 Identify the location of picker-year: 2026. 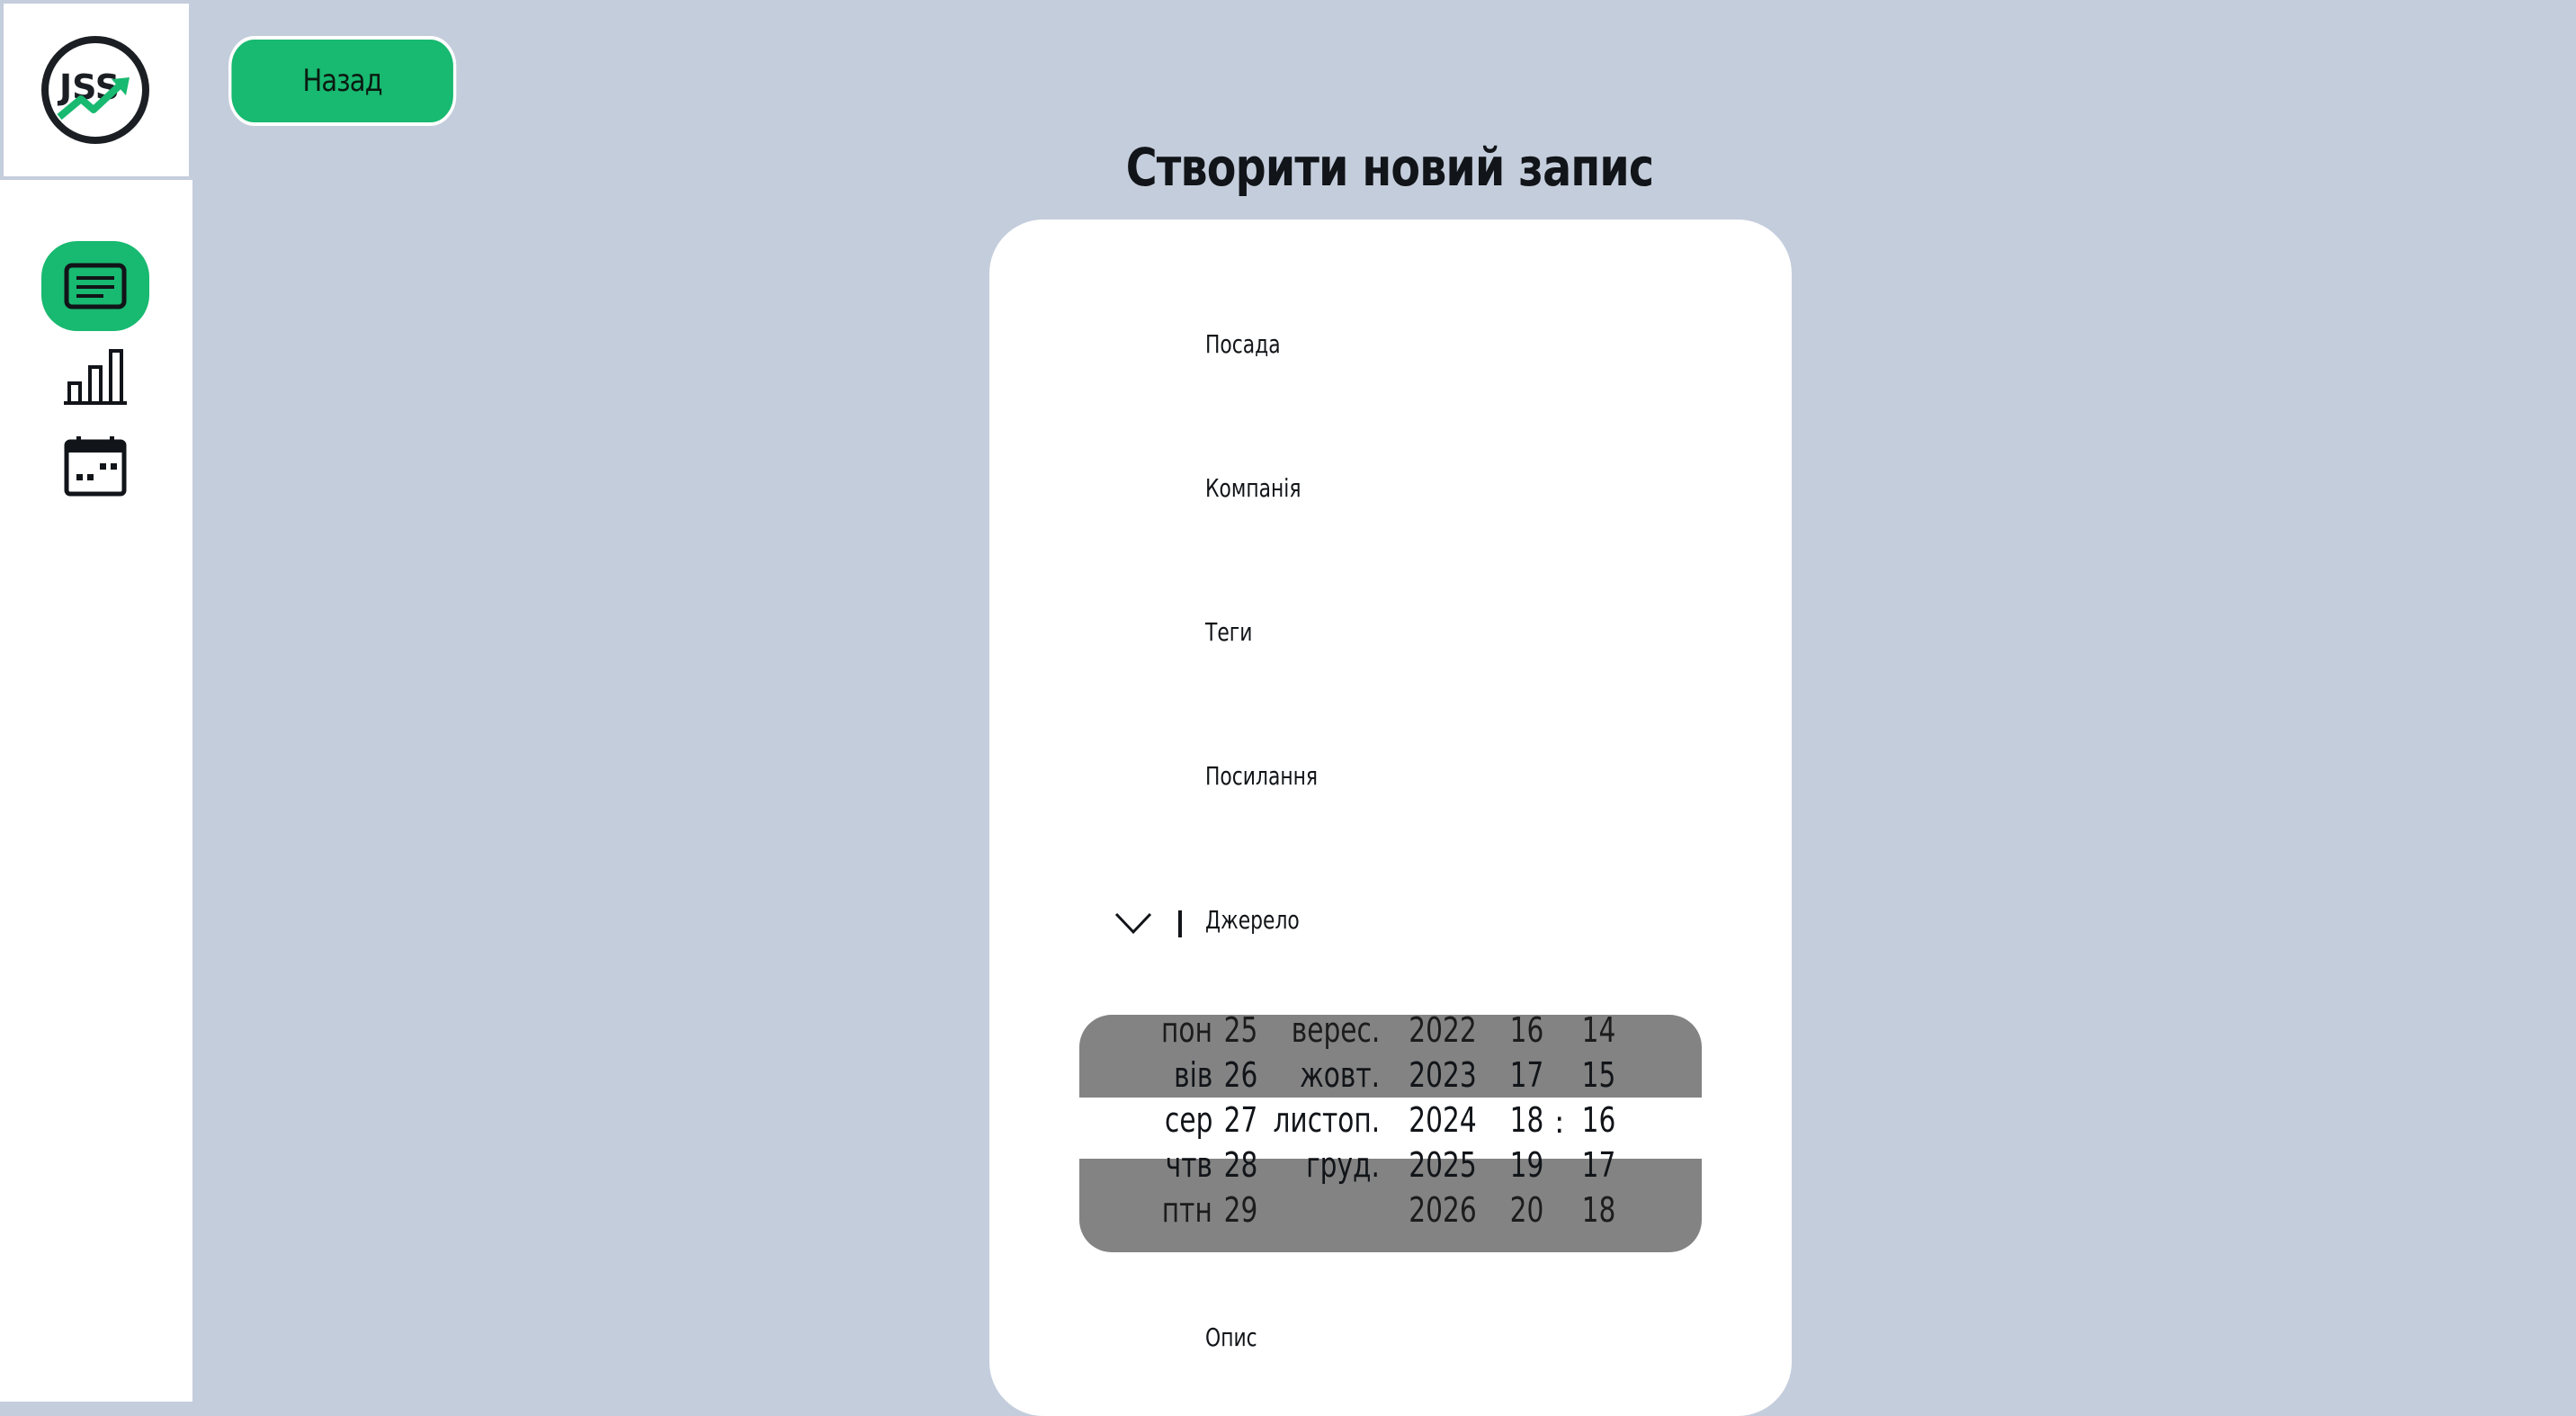
(1443, 1209).